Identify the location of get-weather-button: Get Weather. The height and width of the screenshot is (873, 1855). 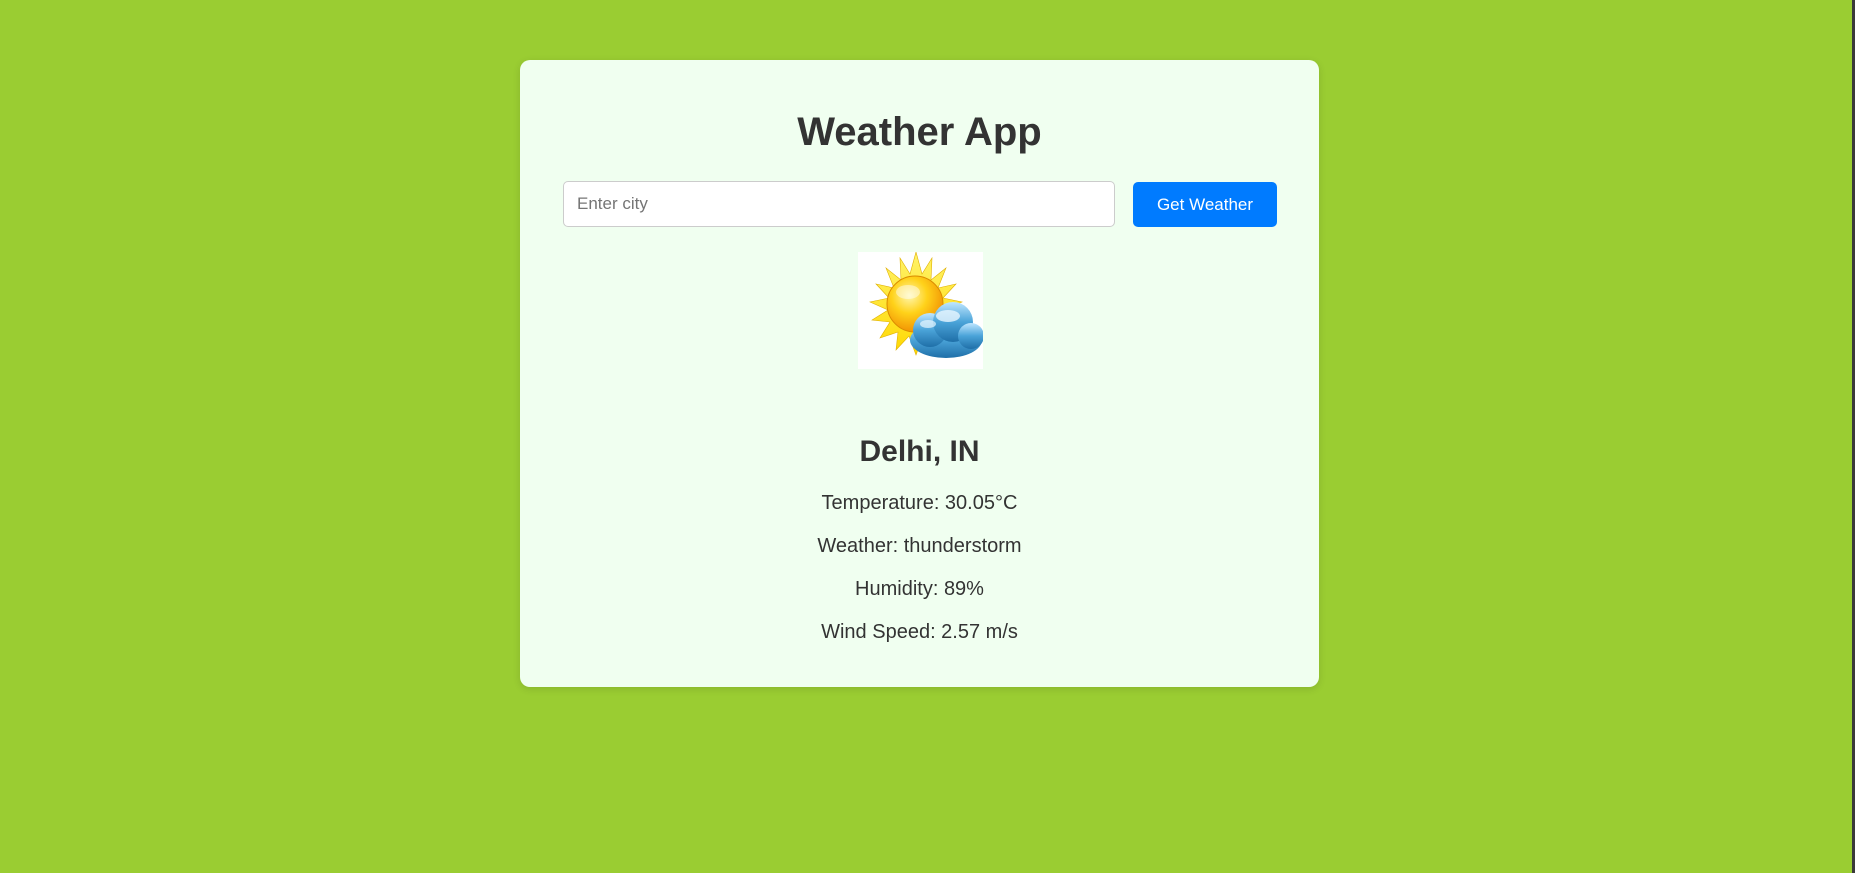
(1205, 204).